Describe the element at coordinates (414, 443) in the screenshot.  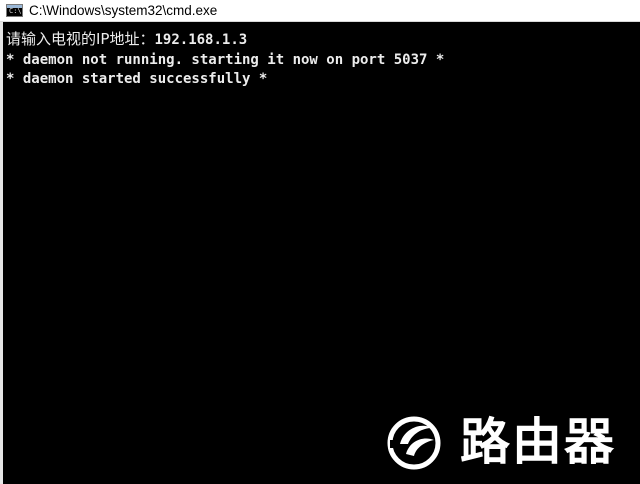
I see `router-brand-logo` at that location.